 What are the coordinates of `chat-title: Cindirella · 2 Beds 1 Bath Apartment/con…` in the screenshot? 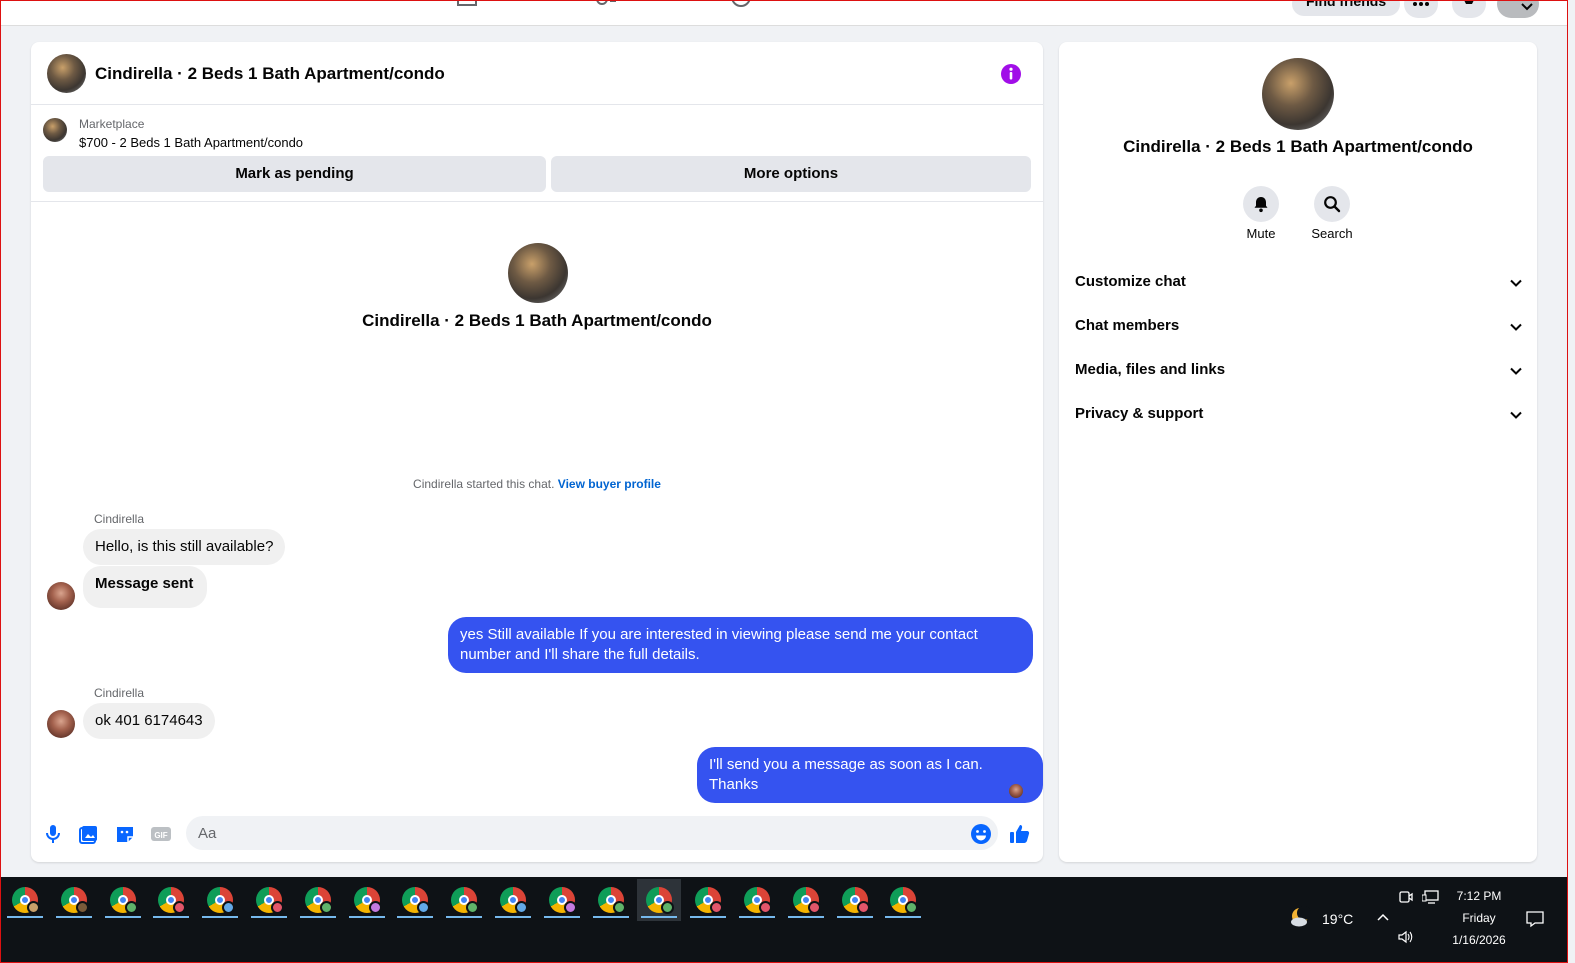 It's located at (270, 74).